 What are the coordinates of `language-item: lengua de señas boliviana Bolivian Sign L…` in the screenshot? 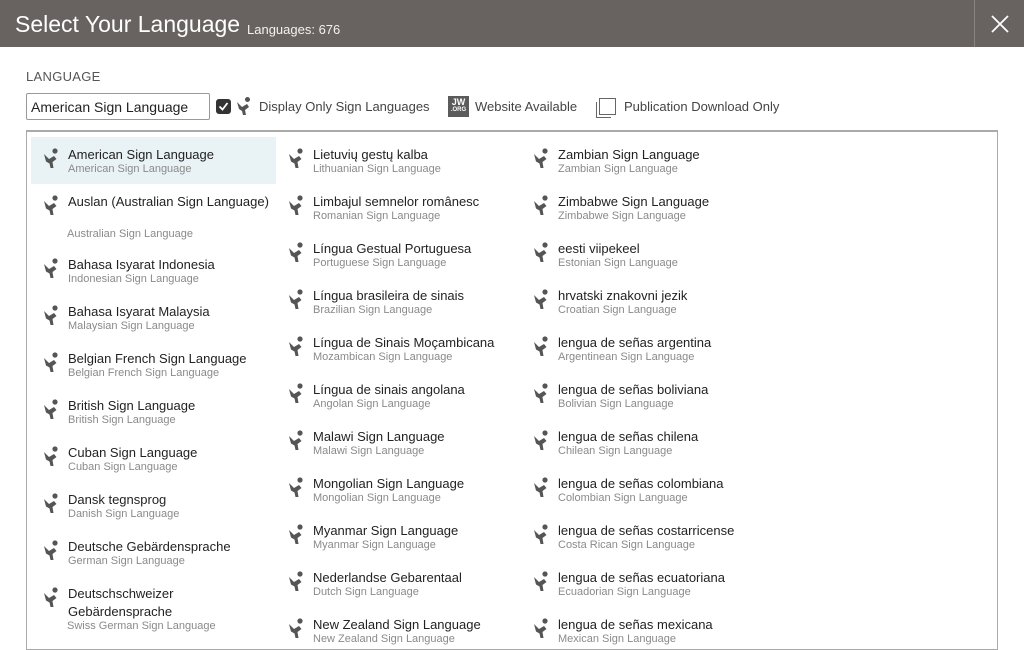 It's located at (643, 395).